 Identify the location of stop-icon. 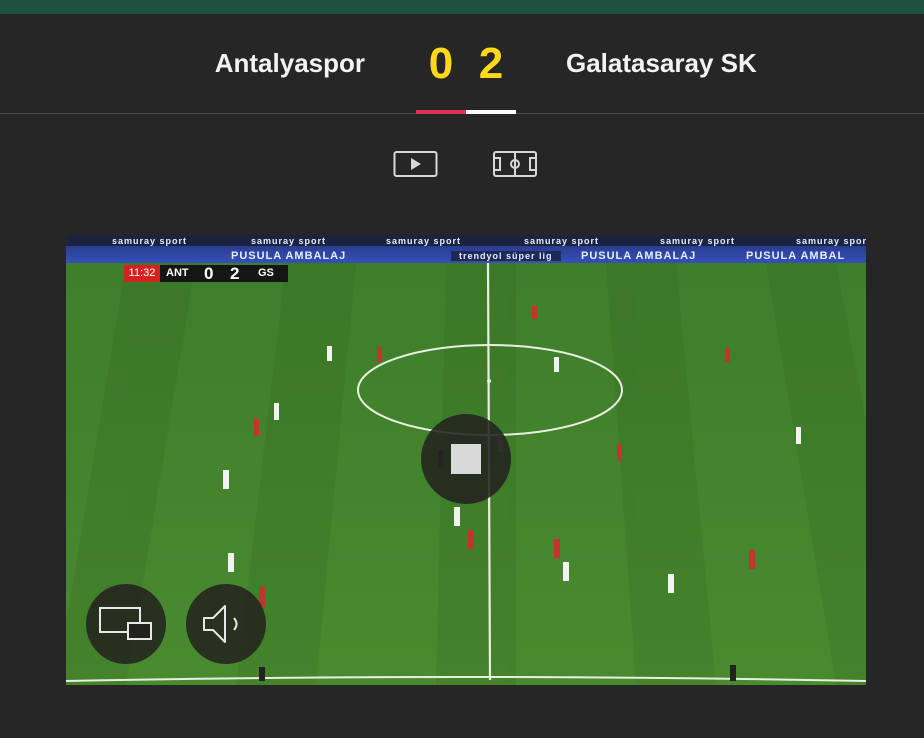
(466, 459).